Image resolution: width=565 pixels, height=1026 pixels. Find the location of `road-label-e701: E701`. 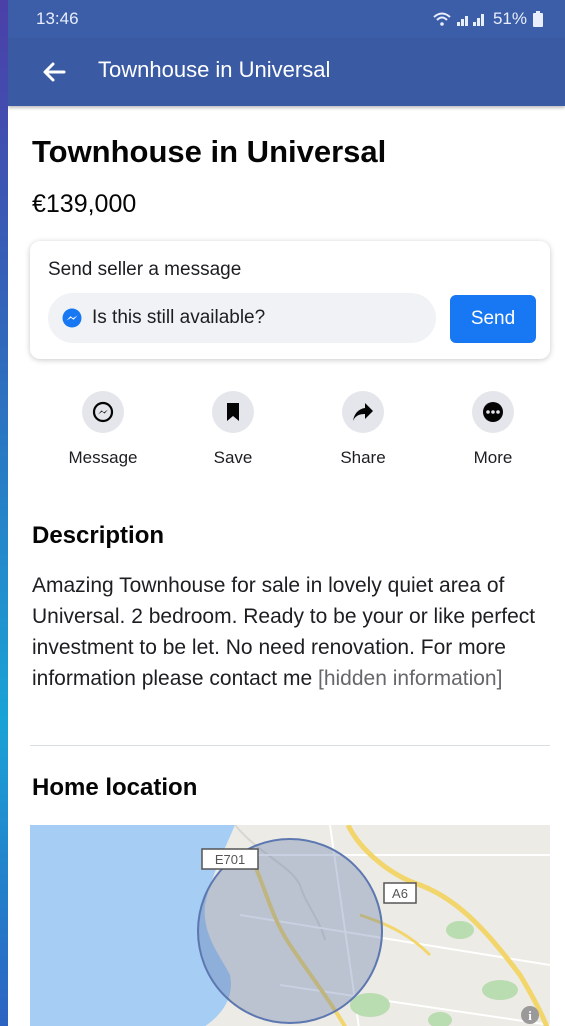

road-label-e701: E701 is located at coordinates (230, 859).